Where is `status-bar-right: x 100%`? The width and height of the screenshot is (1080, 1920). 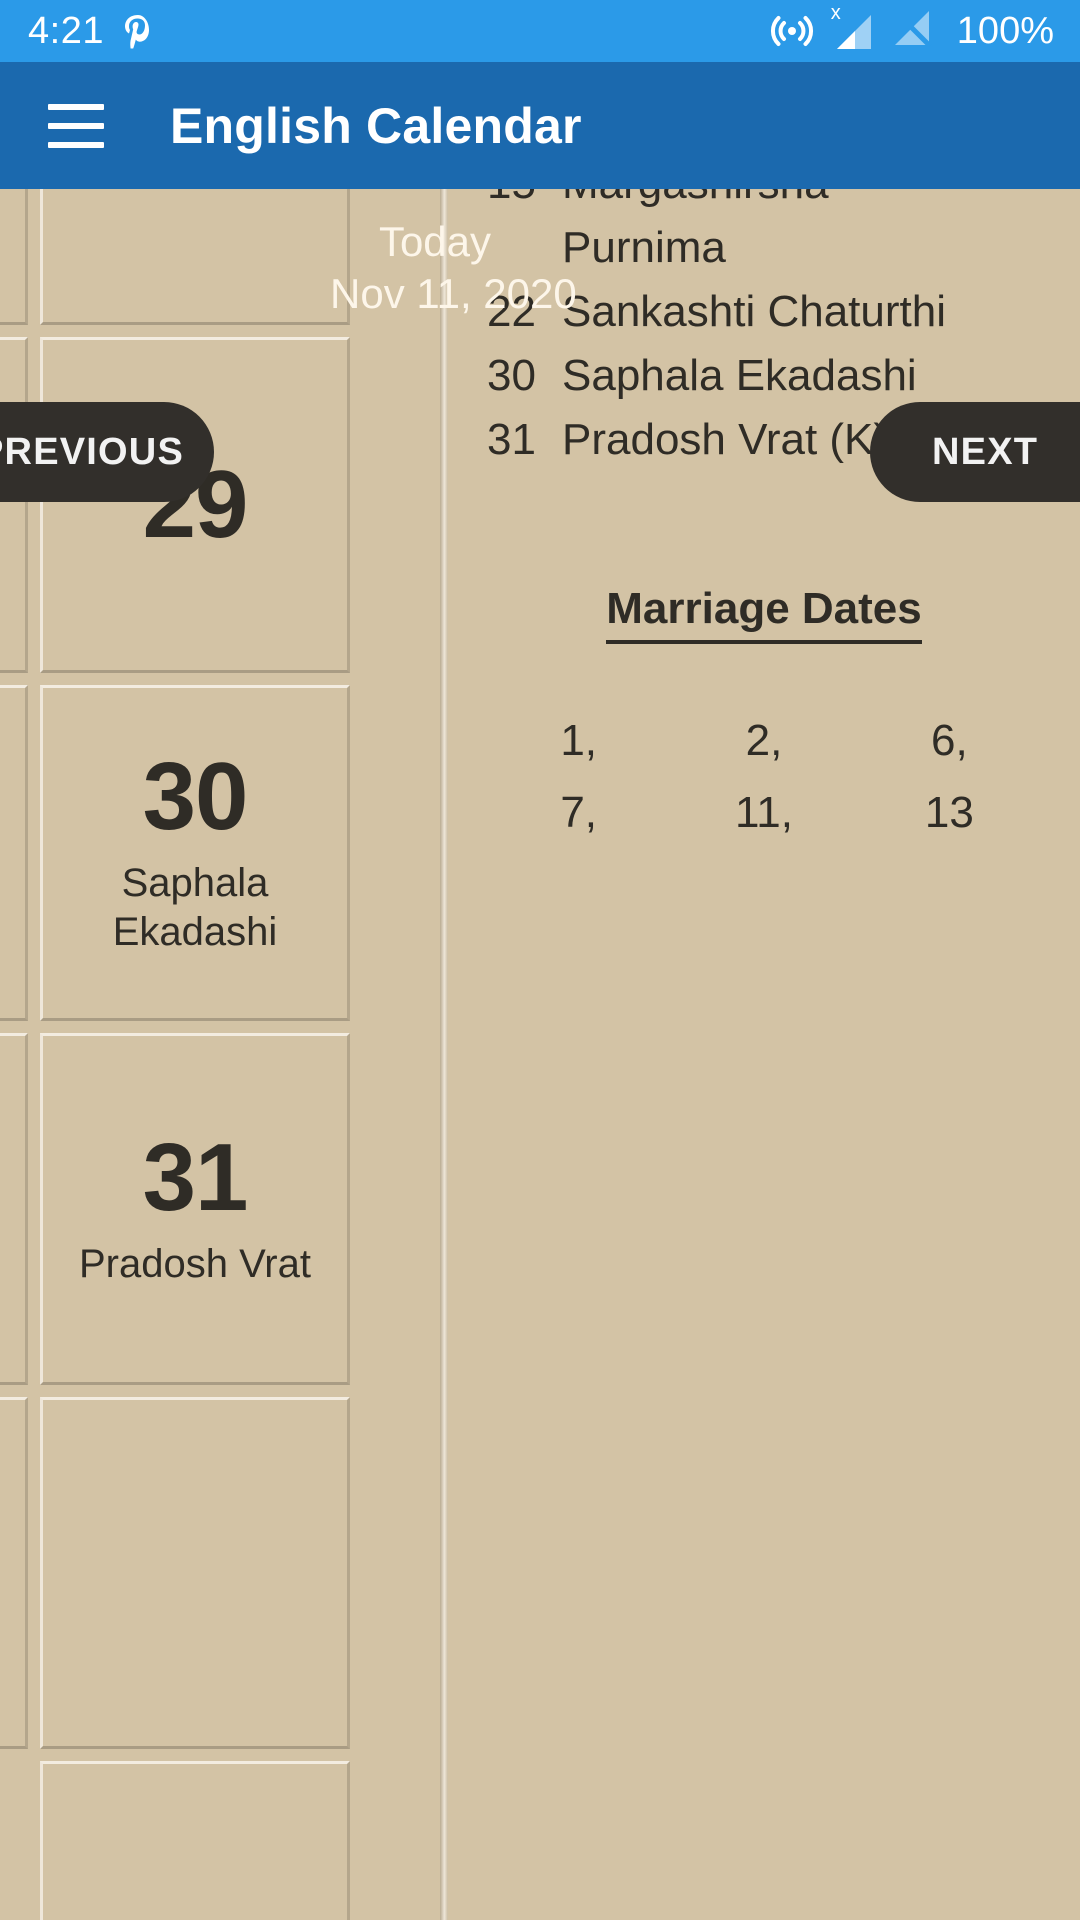 status-bar-right: x 100% is located at coordinates (911, 30).